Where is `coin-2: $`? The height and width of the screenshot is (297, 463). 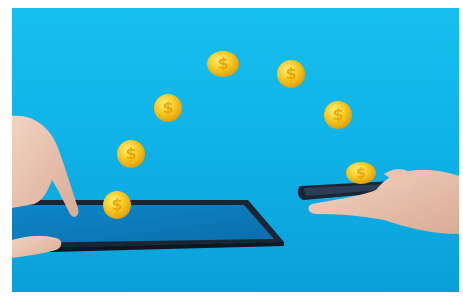
coin-2: $ is located at coordinates (131, 154).